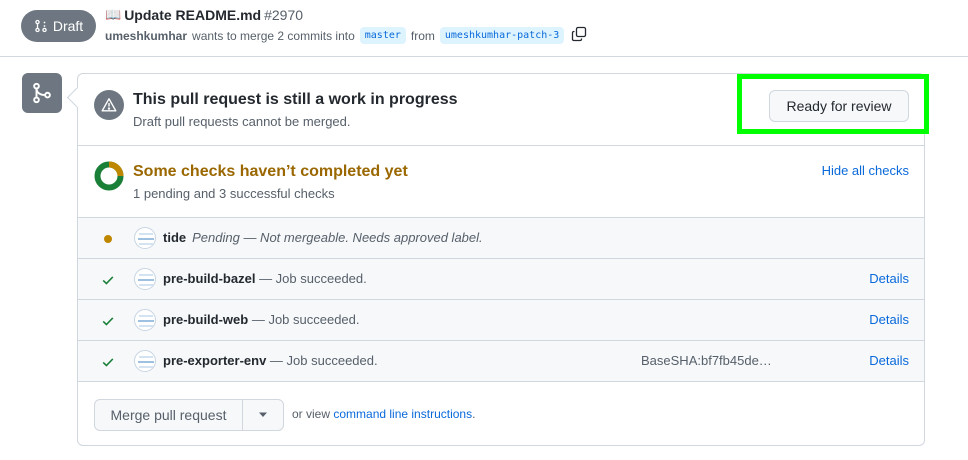 This screenshot has height=460, width=968. I want to click on pr-author-link: umeshkumhar, so click(146, 36).